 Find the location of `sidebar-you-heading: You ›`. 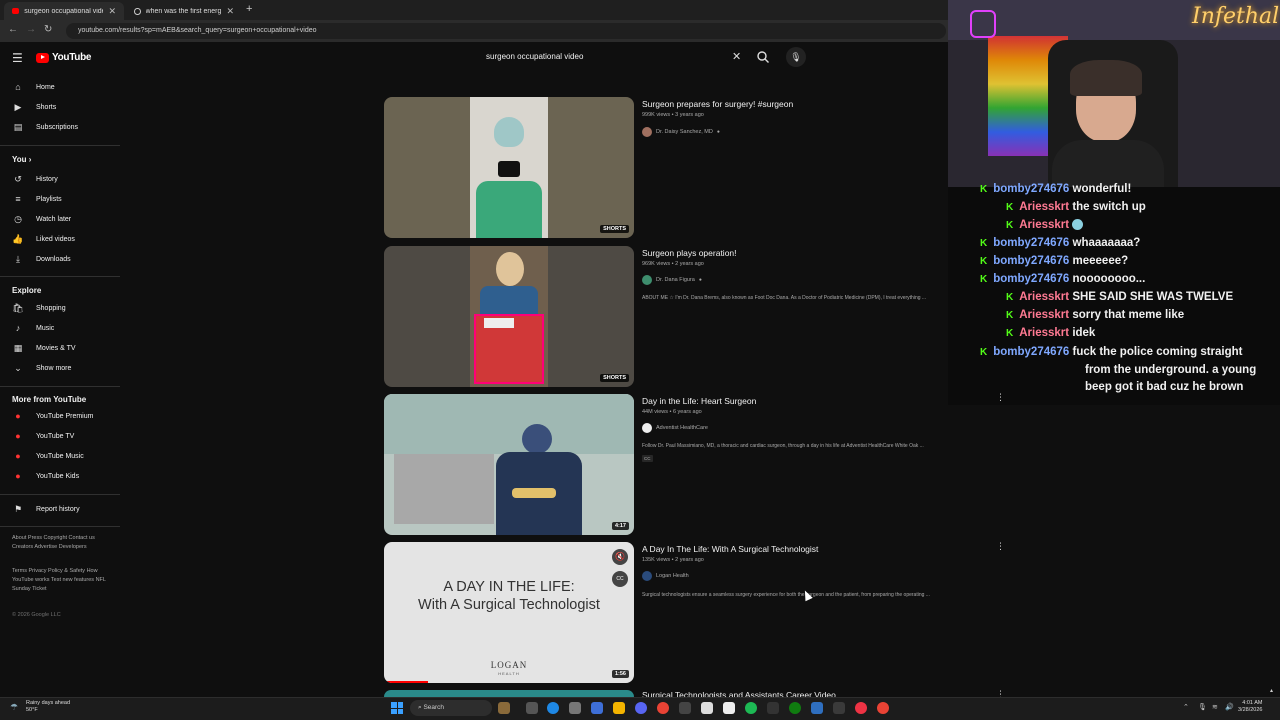

sidebar-you-heading: You › is located at coordinates (21, 159).